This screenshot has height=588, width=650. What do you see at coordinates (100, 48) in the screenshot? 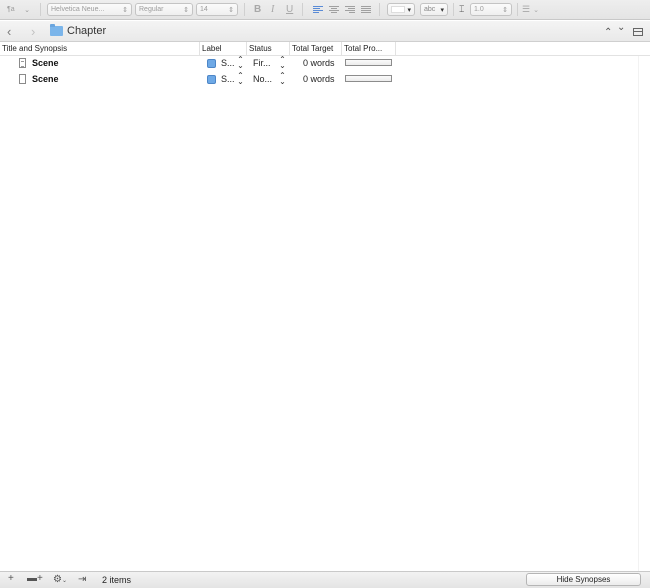
I see `column-header-title: Title and Synopsis` at bounding box center [100, 48].